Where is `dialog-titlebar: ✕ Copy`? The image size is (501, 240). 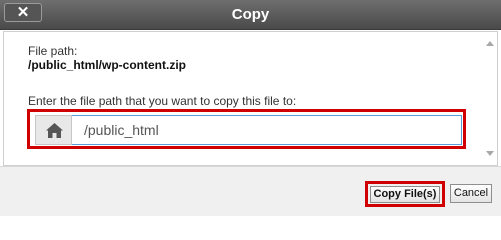
dialog-titlebar: ✕ Copy is located at coordinates (250, 15).